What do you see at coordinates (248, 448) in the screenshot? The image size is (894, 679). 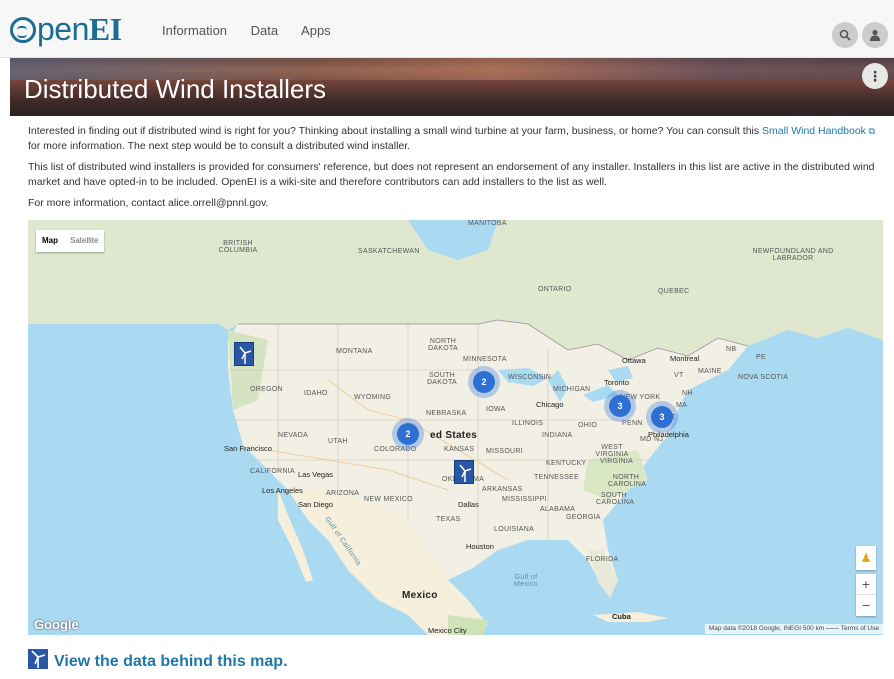 I see `map-city: San Francisco` at bounding box center [248, 448].